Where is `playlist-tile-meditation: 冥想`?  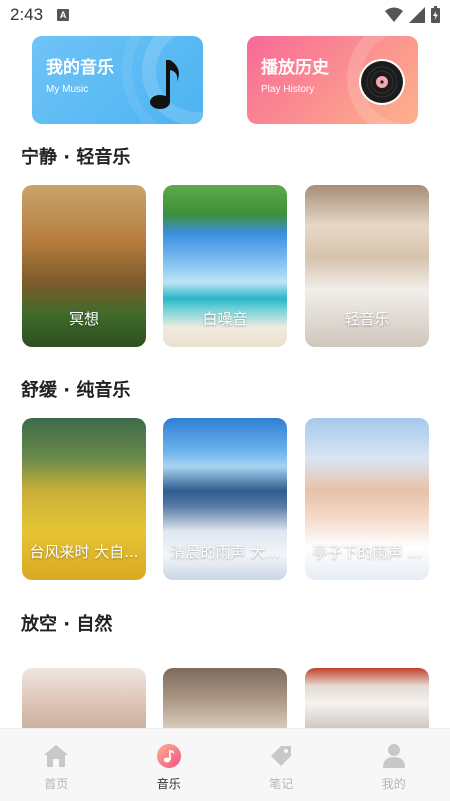
playlist-tile-meditation: 冥想 is located at coordinates (84, 266).